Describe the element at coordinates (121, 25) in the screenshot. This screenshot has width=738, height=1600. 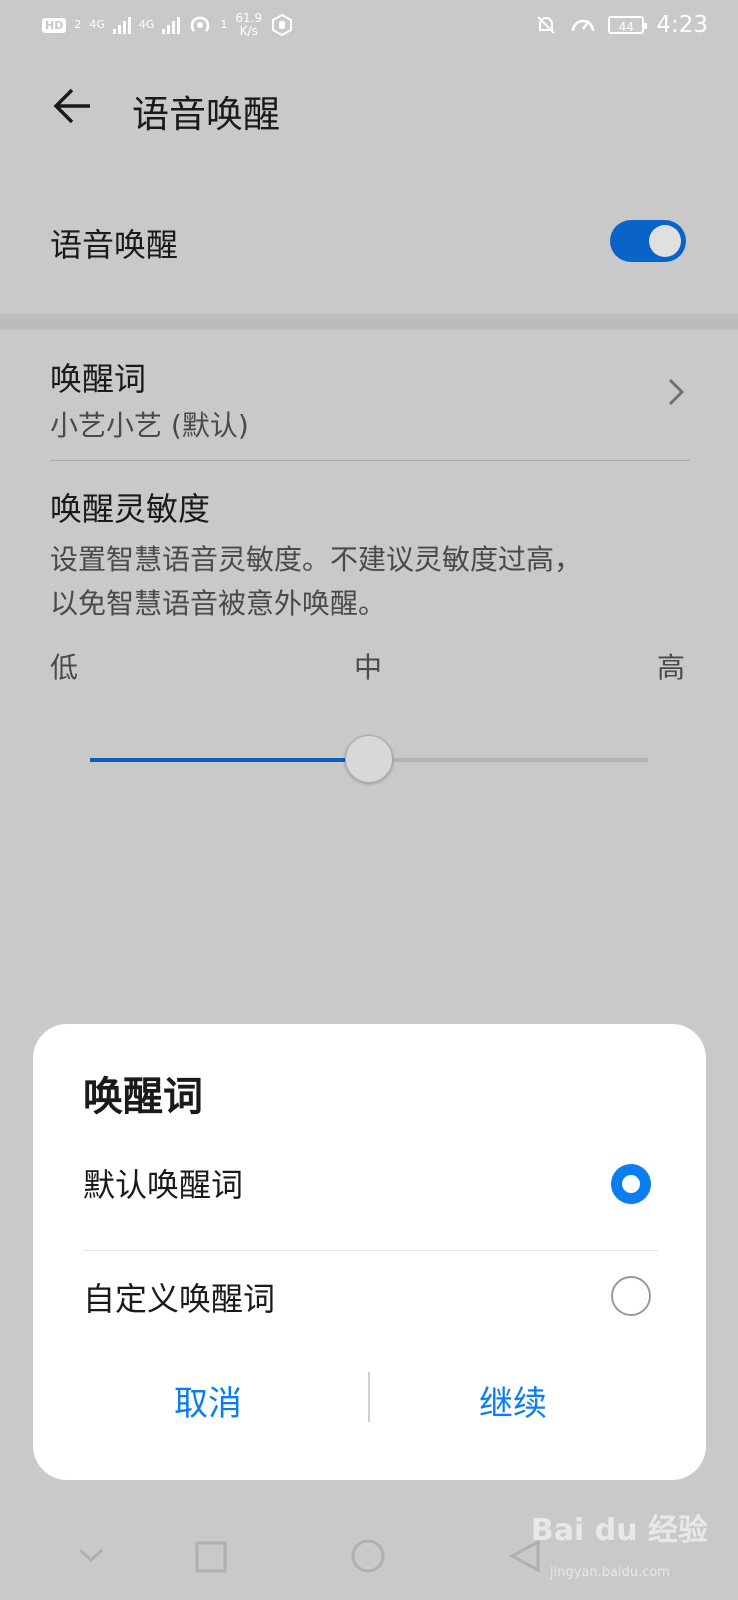
I see `signal-bars-icon` at that location.